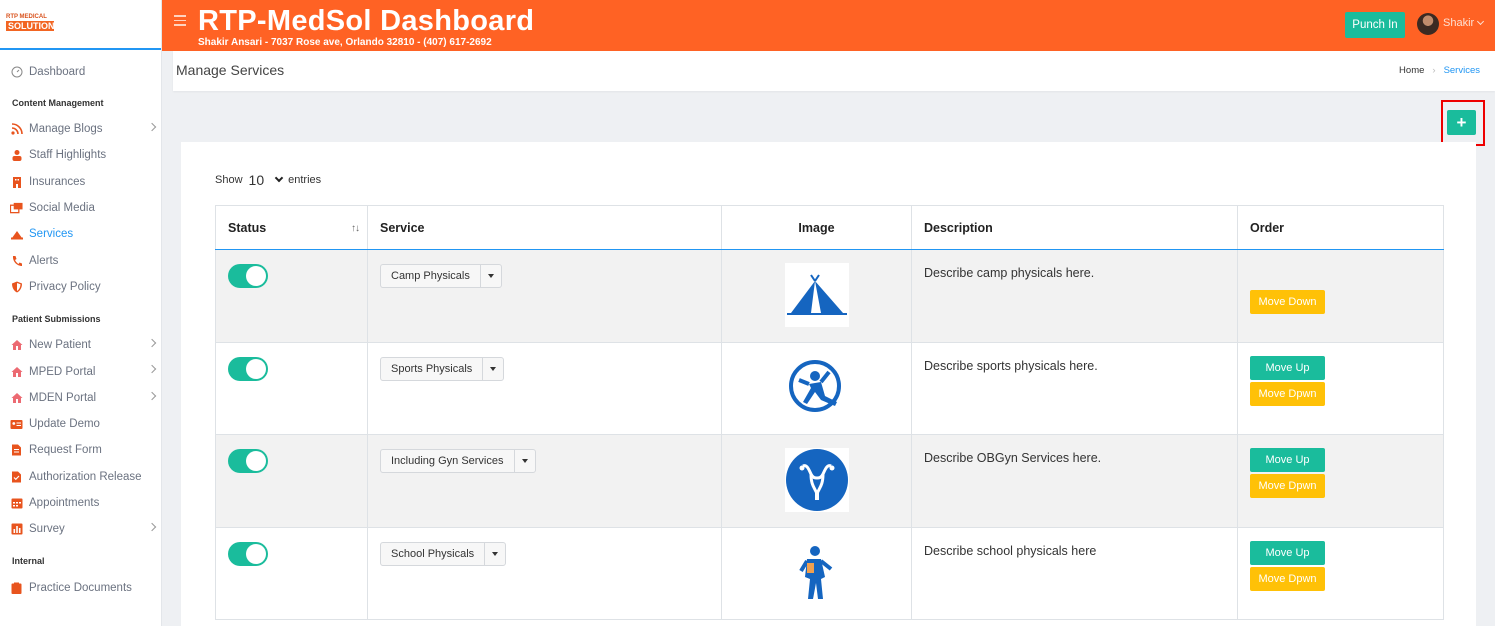 The image size is (1495, 626). What do you see at coordinates (80, 371) in the screenshot?
I see `sidebar-item-mped-portal: MPED Portal` at bounding box center [80, 371].